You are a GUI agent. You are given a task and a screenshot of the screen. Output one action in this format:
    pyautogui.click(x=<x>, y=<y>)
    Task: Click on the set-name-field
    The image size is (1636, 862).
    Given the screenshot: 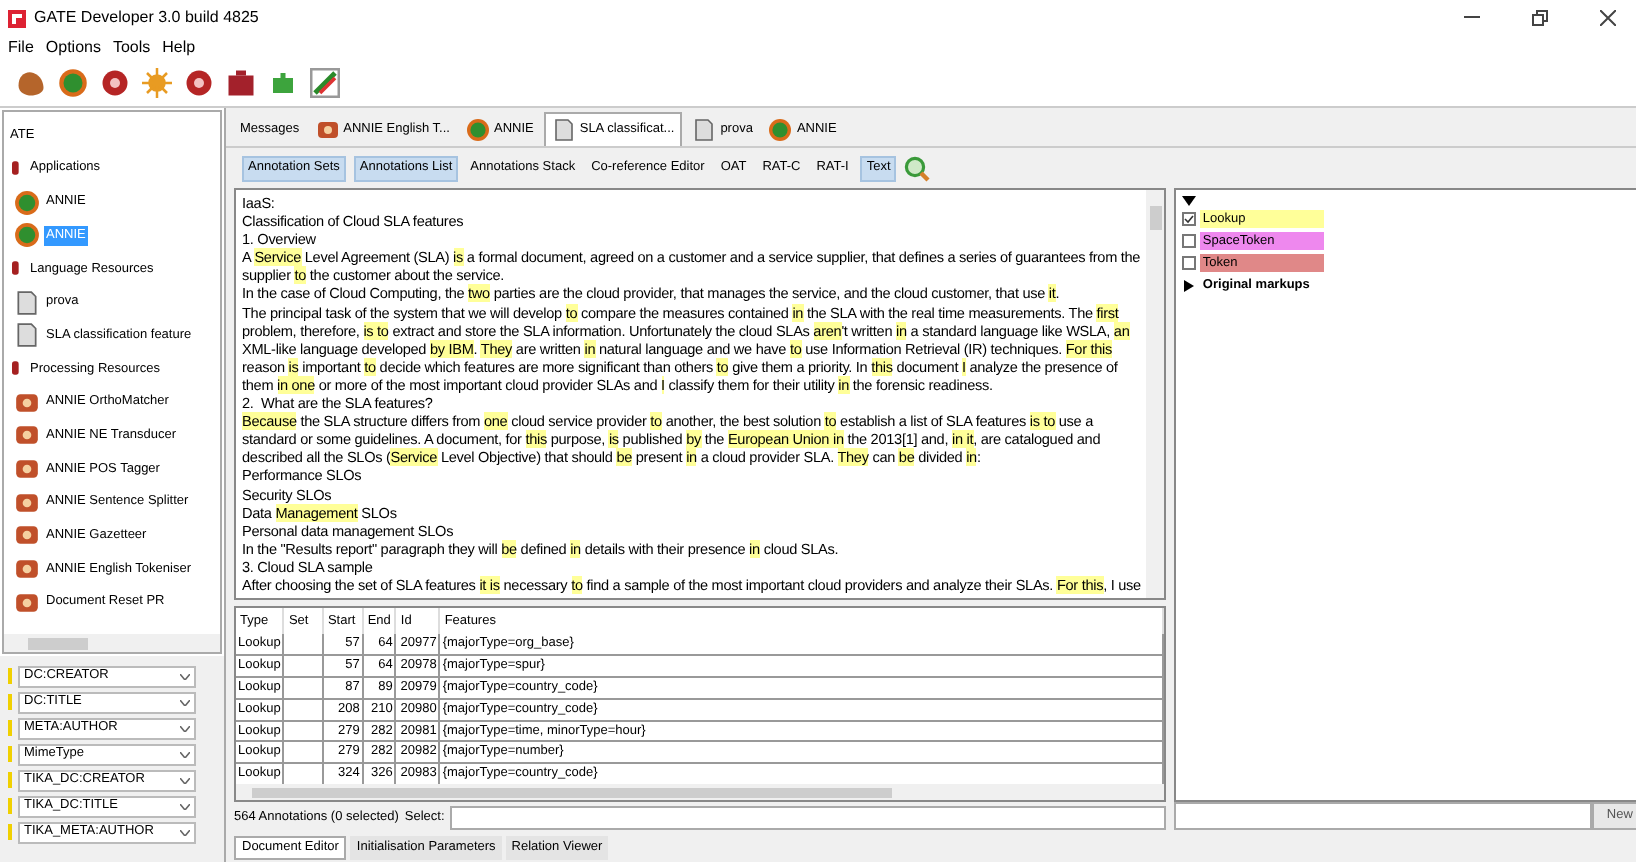 What is the action you would take?
    pyautogui.click(x=1383, y=816)
    